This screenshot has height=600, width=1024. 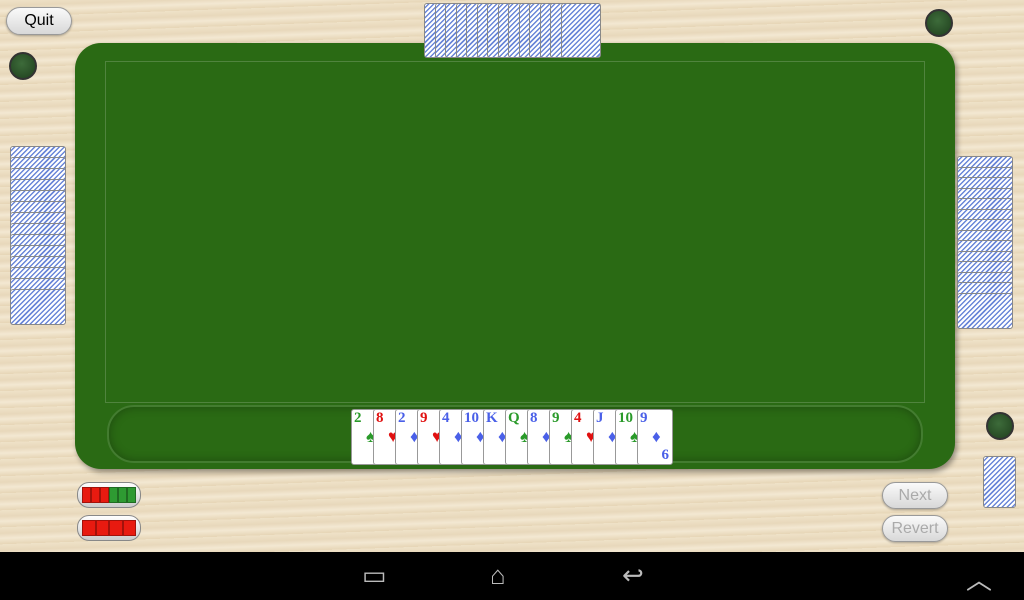 I want to click on card-rank: K, so click(x=492, y=418).